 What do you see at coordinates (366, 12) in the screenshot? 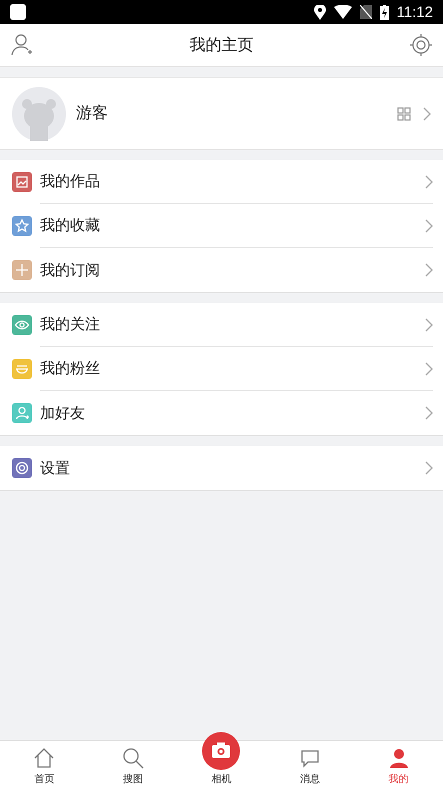
I see `no-sim-icon` at bounding box center [366, 12].